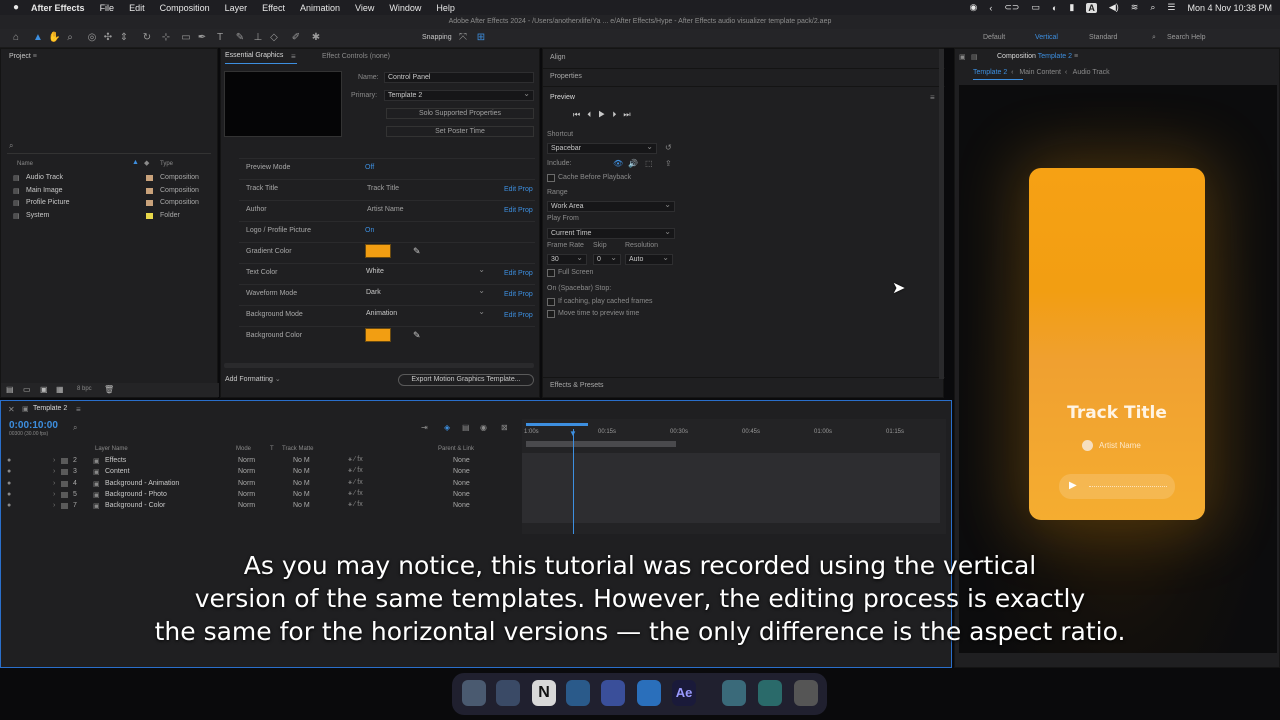 Image resolution: width=1280 pixels, height=720 pixels. Describe the element at coordinates (734, 476) in the screenshot. I see `timeline-track-area: 1:00s 00:15s 00:30s 00:45s 01:00s 01:15s ▼` at that location.